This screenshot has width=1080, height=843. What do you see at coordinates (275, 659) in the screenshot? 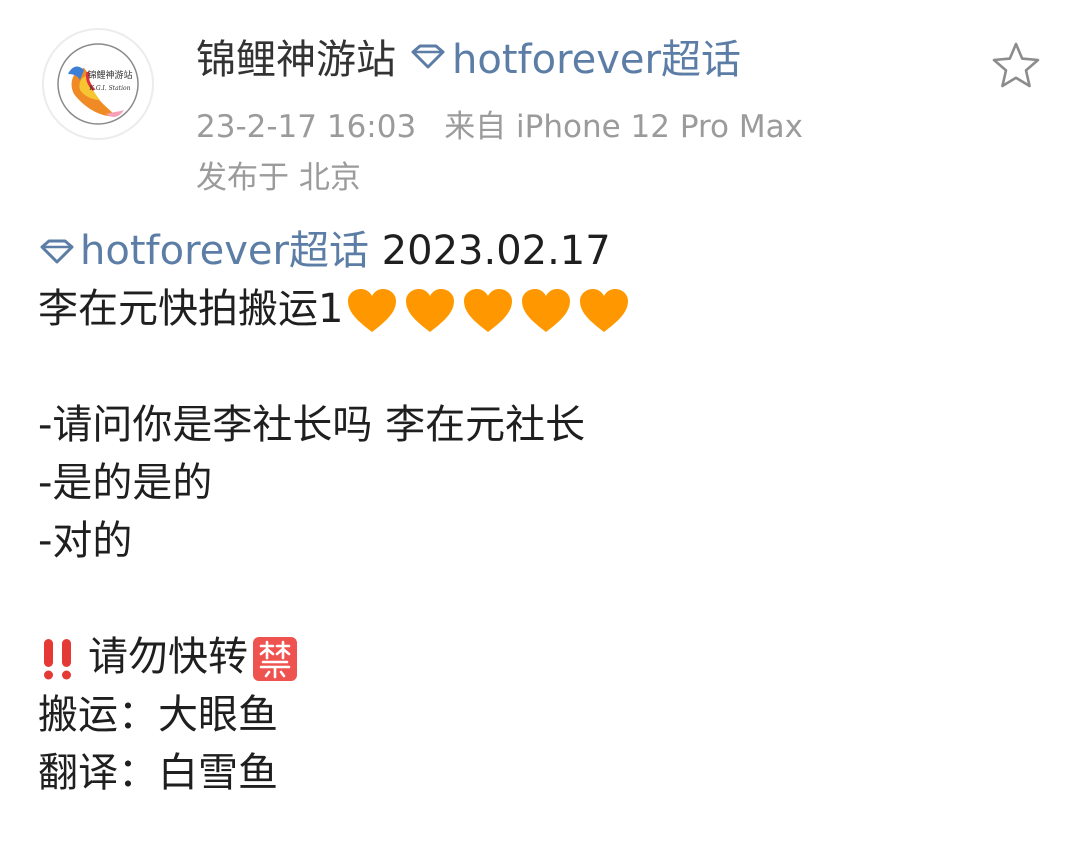
I see `prohibited-icon` at bounding box center [275, 659].